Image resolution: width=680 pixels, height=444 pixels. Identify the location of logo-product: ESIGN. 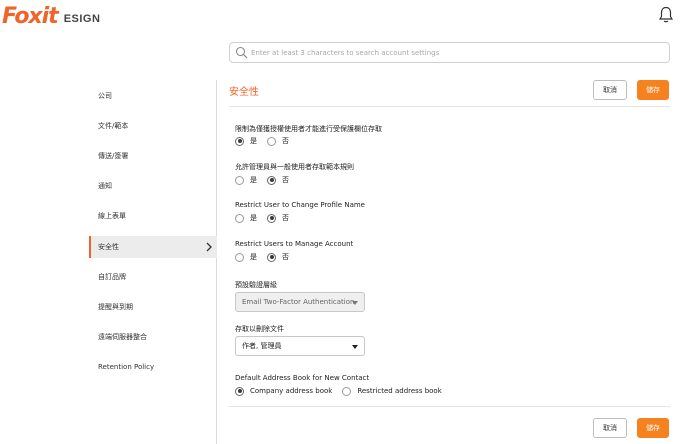
(82, 18).